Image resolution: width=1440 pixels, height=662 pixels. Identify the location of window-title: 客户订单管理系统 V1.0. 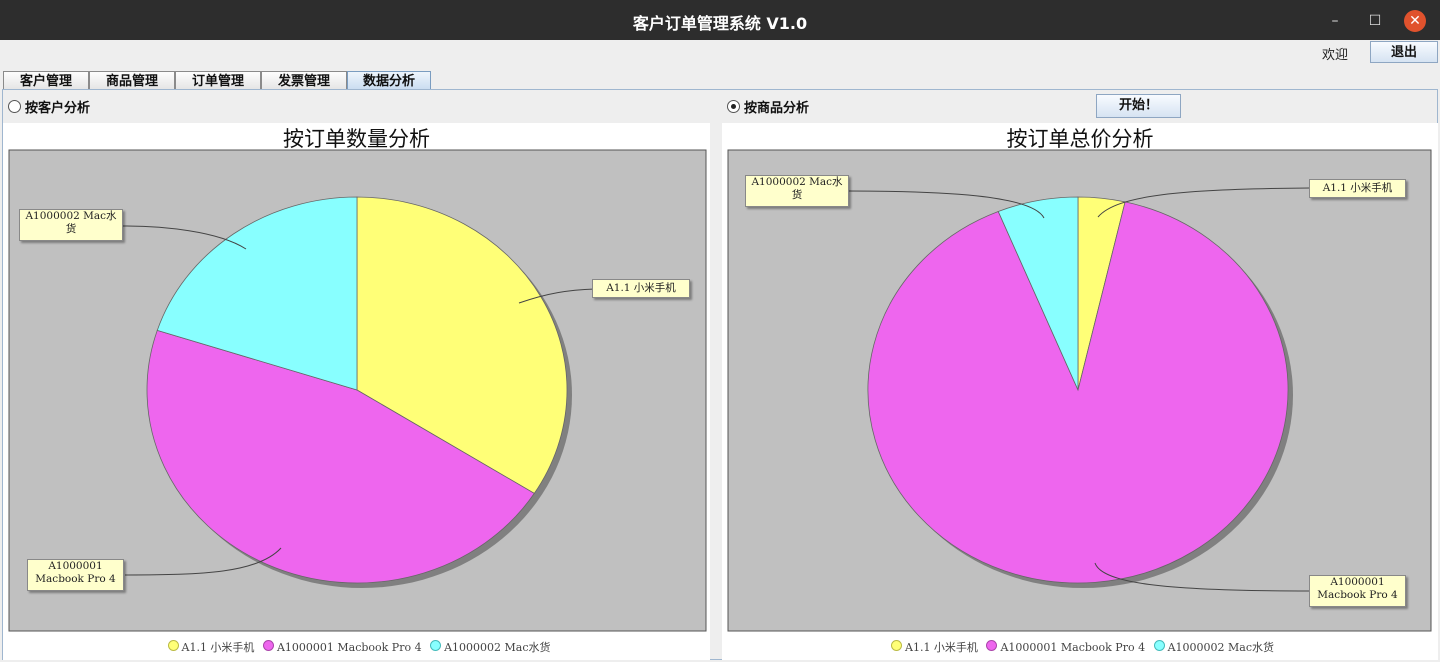
(720, 23).